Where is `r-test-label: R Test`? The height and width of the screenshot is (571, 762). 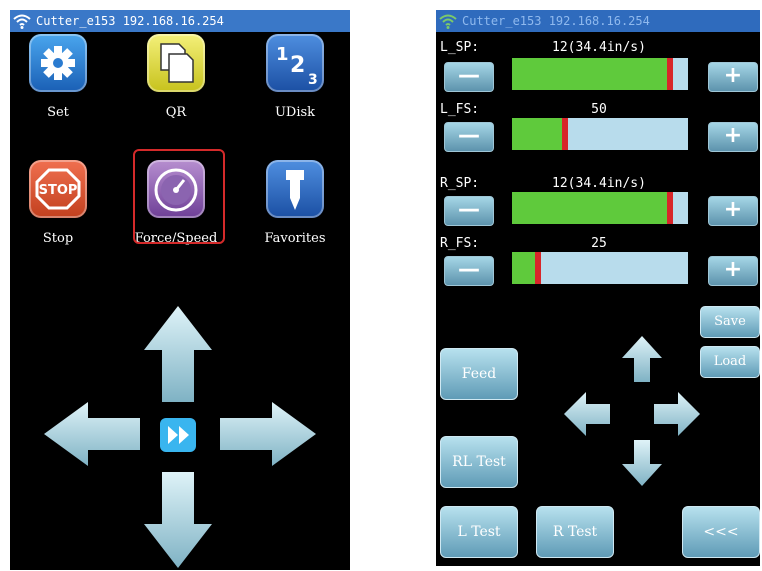
r-test-label: R Test is located at coordinates (575, 532).